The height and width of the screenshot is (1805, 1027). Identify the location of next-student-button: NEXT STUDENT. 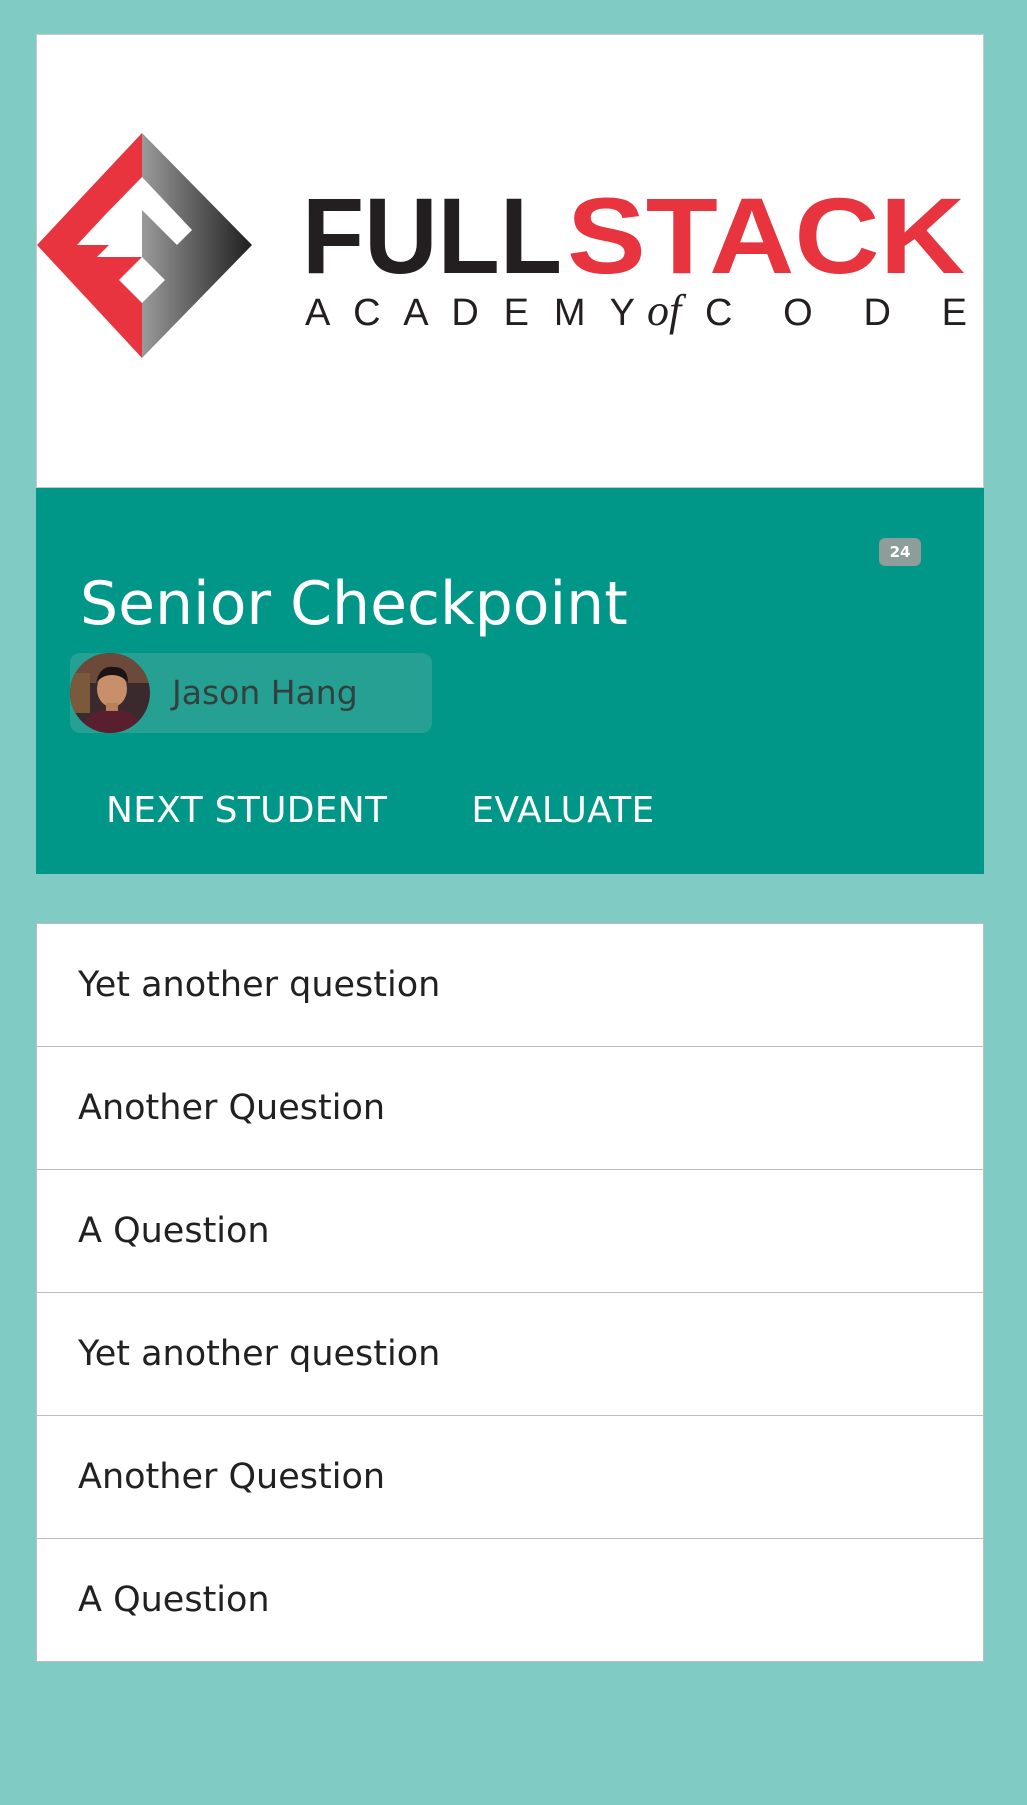
(246, 811).